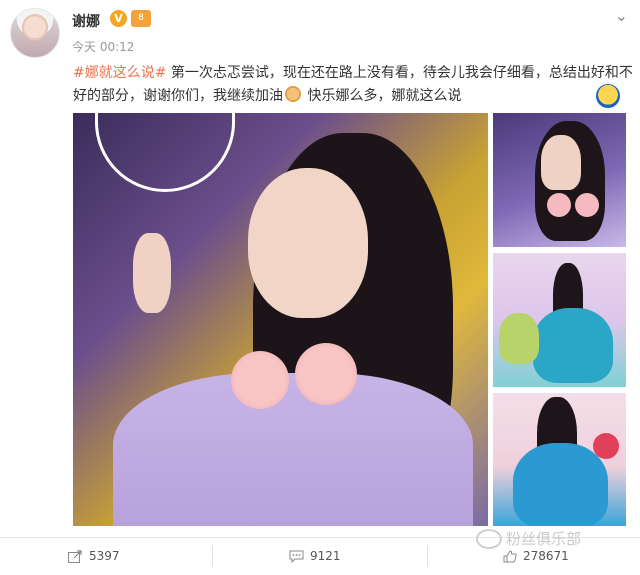 The image size is (640, 575). I want to click on comment-icon, so click(296, 556).